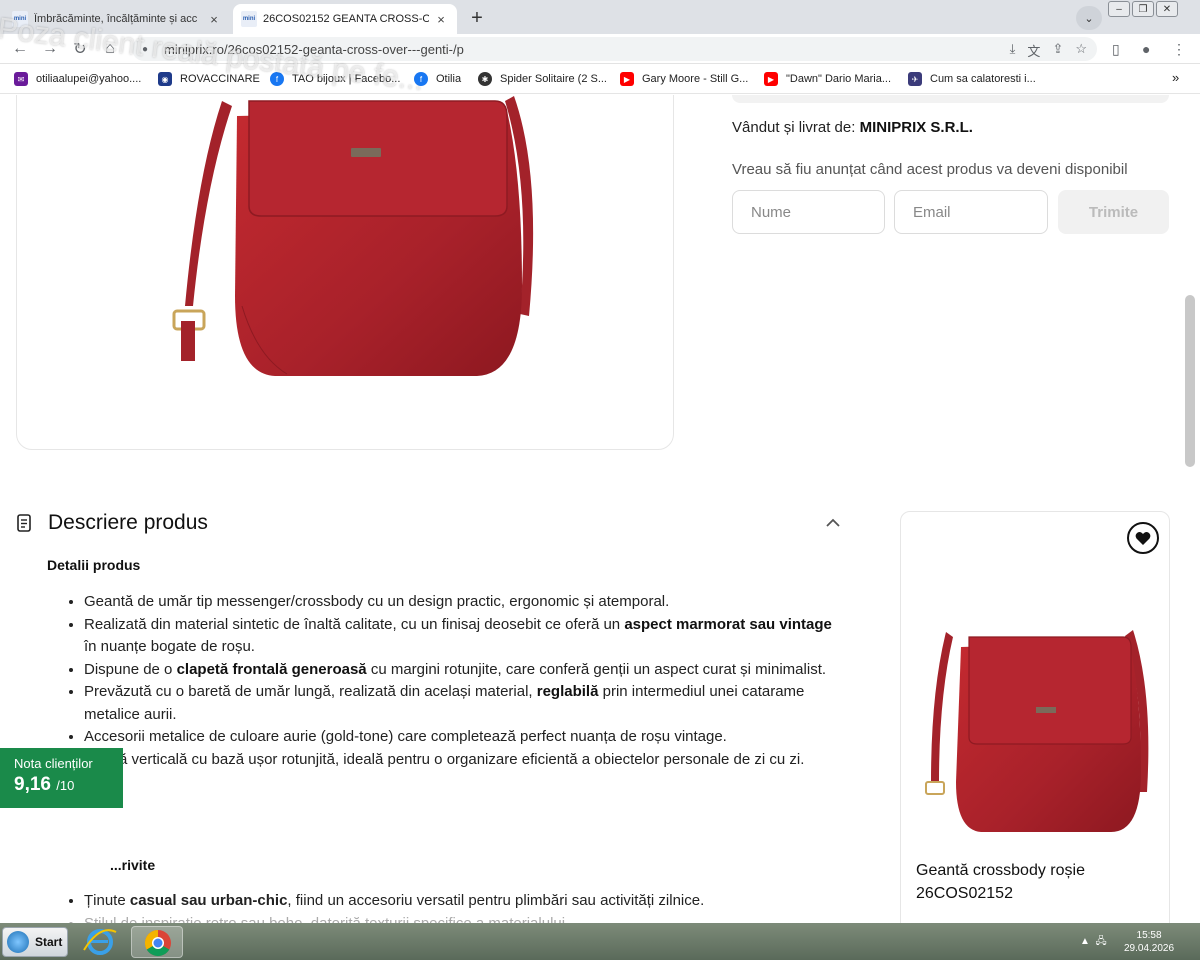 The image size is (1200, 964). Describe the element at coordinates (20, 49) in the screenshot. I see `back-icon: ←` at that location.